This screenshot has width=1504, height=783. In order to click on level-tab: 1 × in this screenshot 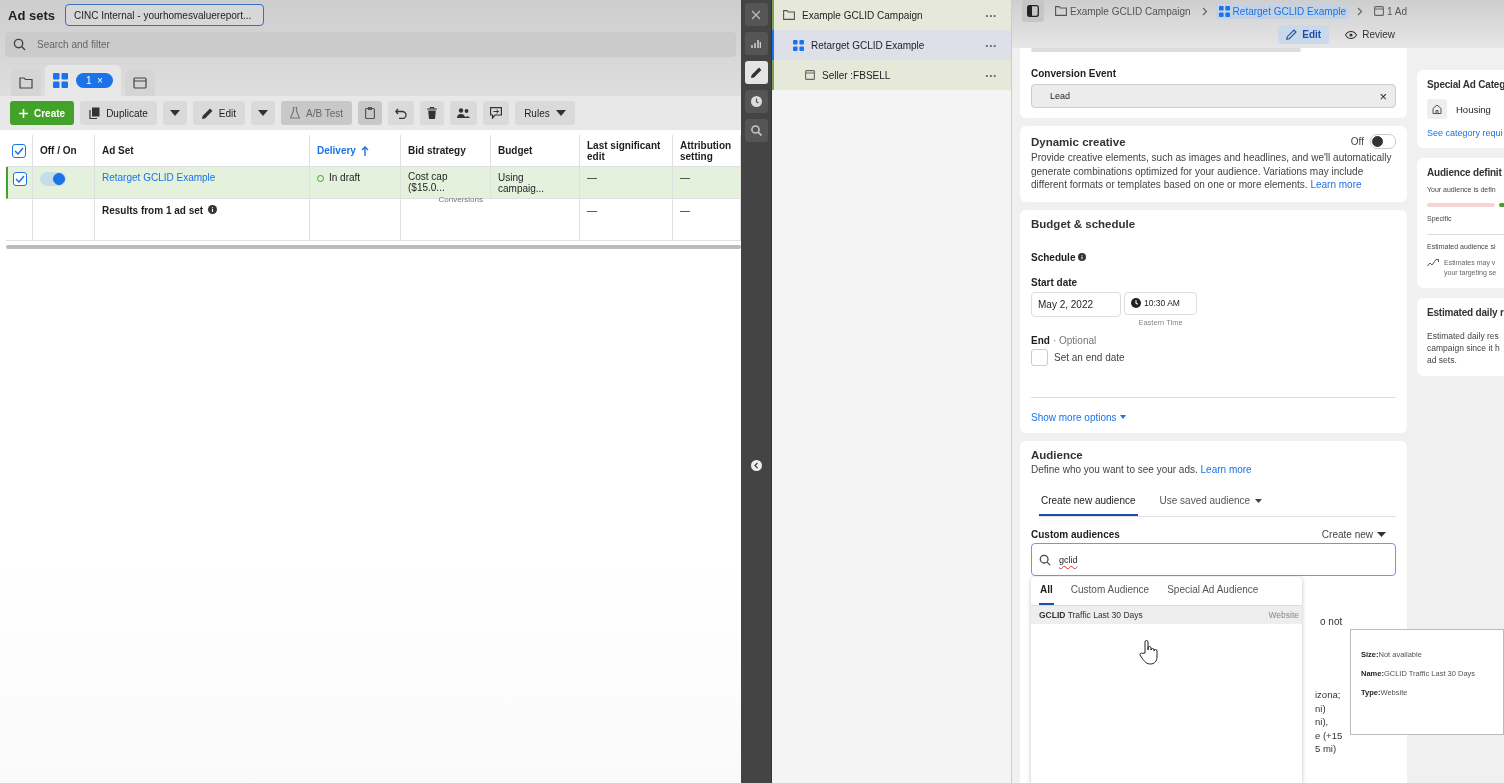, I will do `click(83, 80)`.